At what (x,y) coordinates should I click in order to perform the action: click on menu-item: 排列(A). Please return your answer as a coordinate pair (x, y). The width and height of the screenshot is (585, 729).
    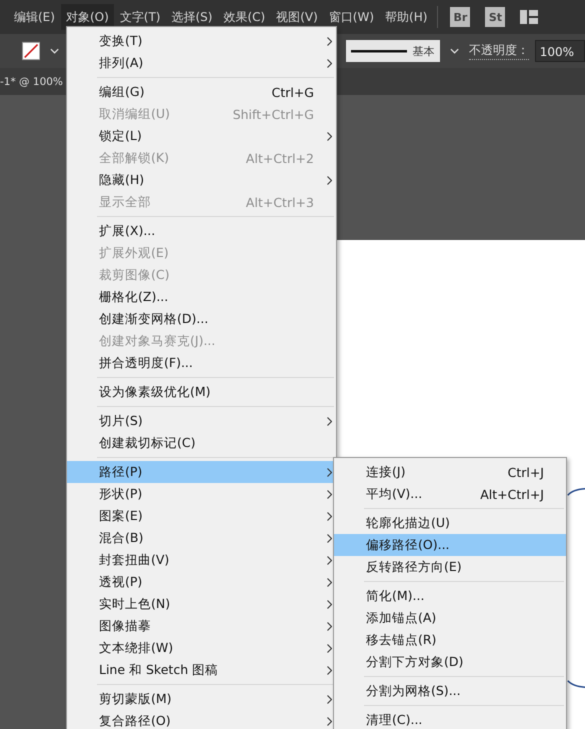
    Looking at the image, I should click on (201, 63).